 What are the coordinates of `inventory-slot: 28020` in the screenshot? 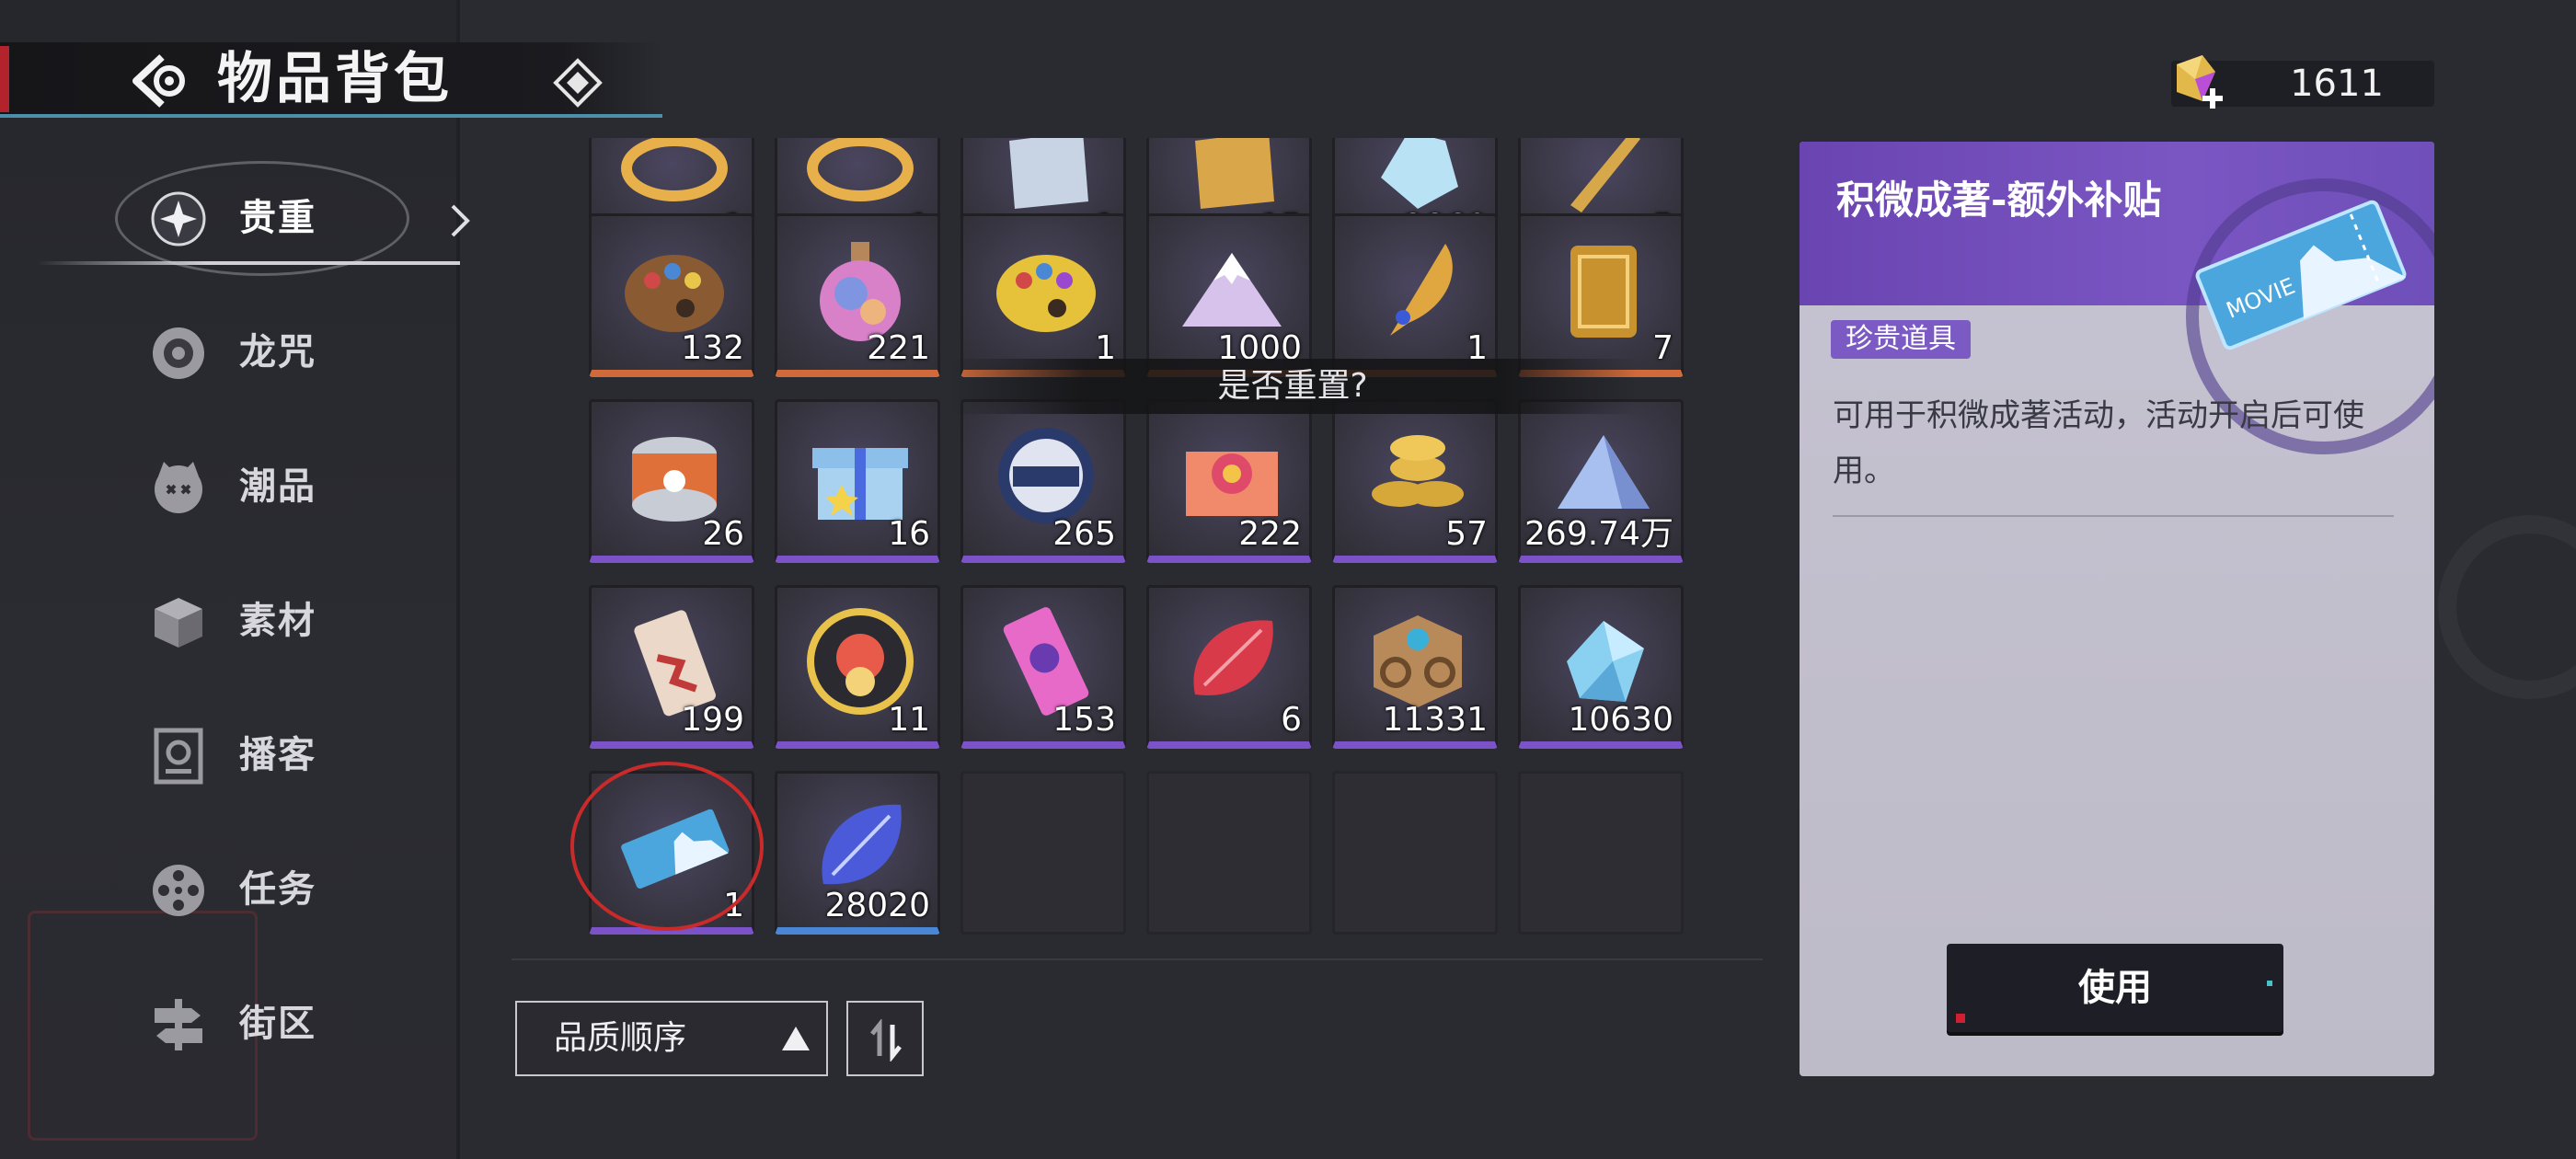 It's located at (857, 853).